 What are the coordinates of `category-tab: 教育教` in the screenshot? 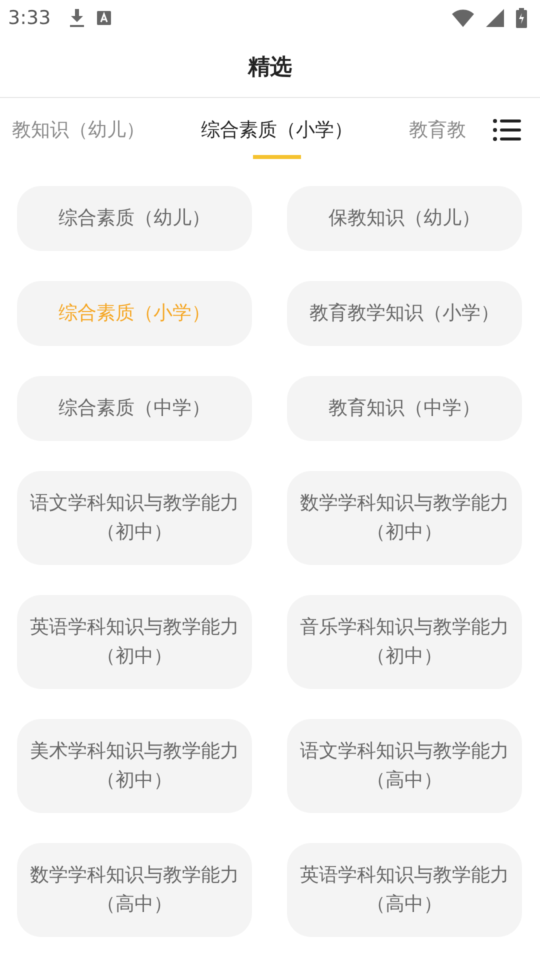 It's located at (437, 130).